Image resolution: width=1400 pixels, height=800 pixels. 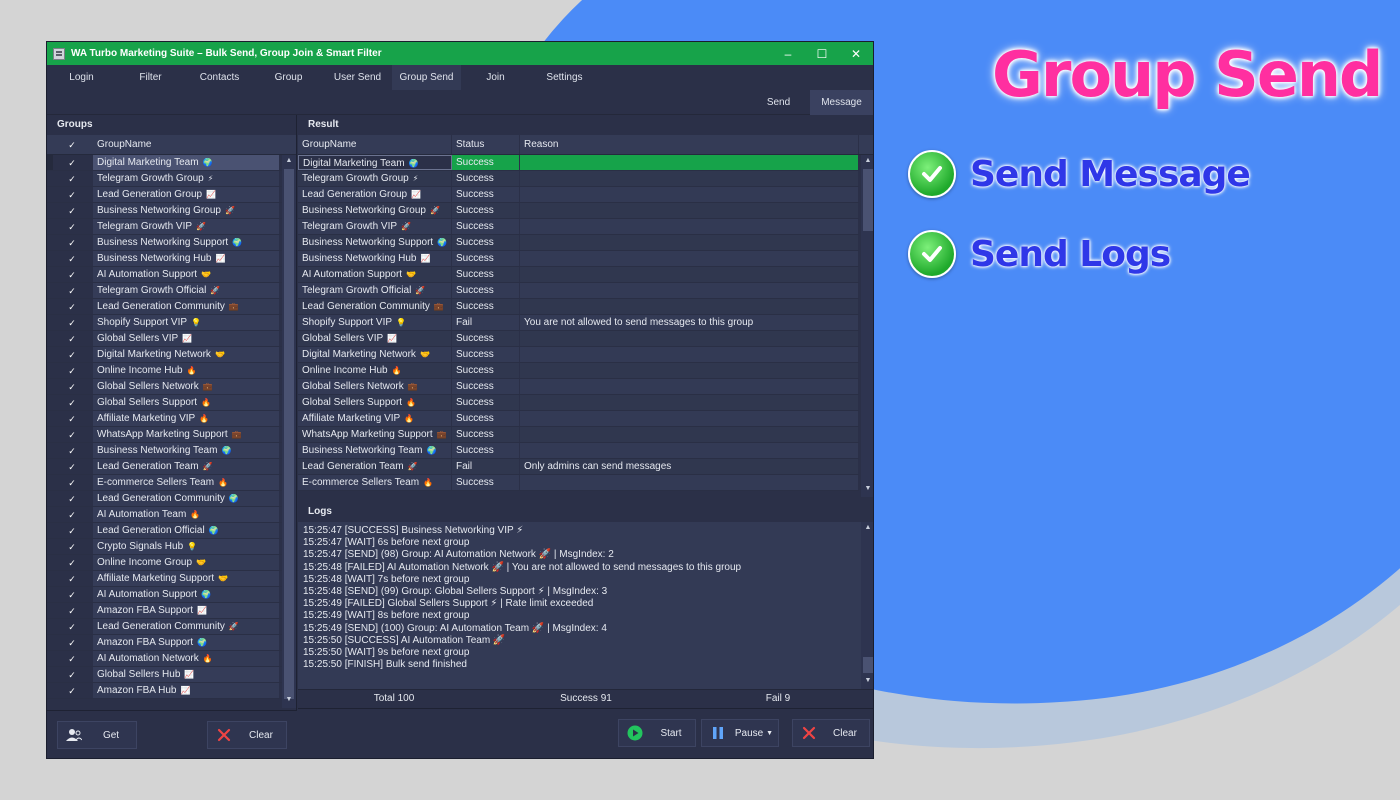 I want to click on result-row: Business Networking Team 🌍 Success, so click(x=578, y=451).